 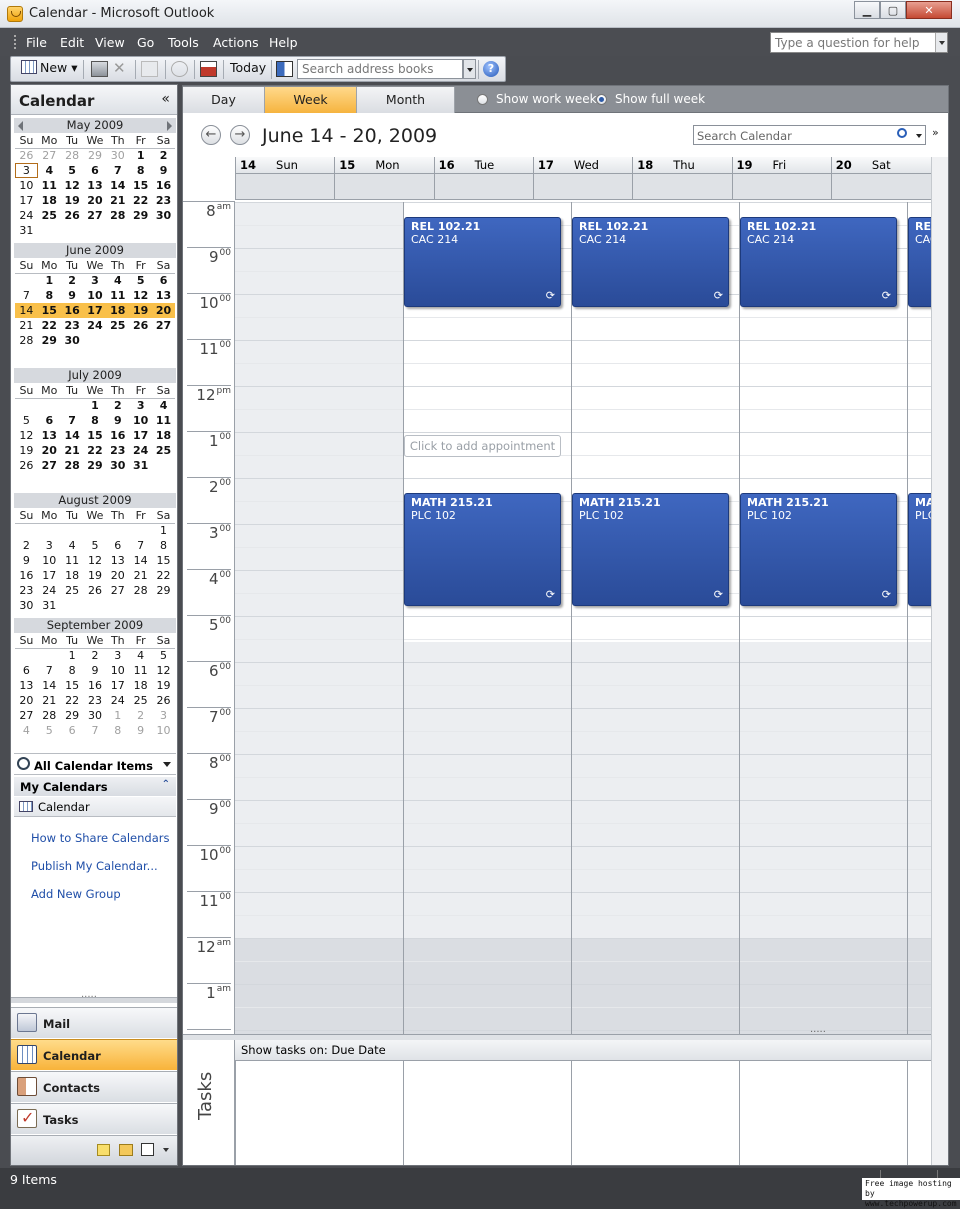 I want to click on notes-icon, so click(x=103, y=1150).